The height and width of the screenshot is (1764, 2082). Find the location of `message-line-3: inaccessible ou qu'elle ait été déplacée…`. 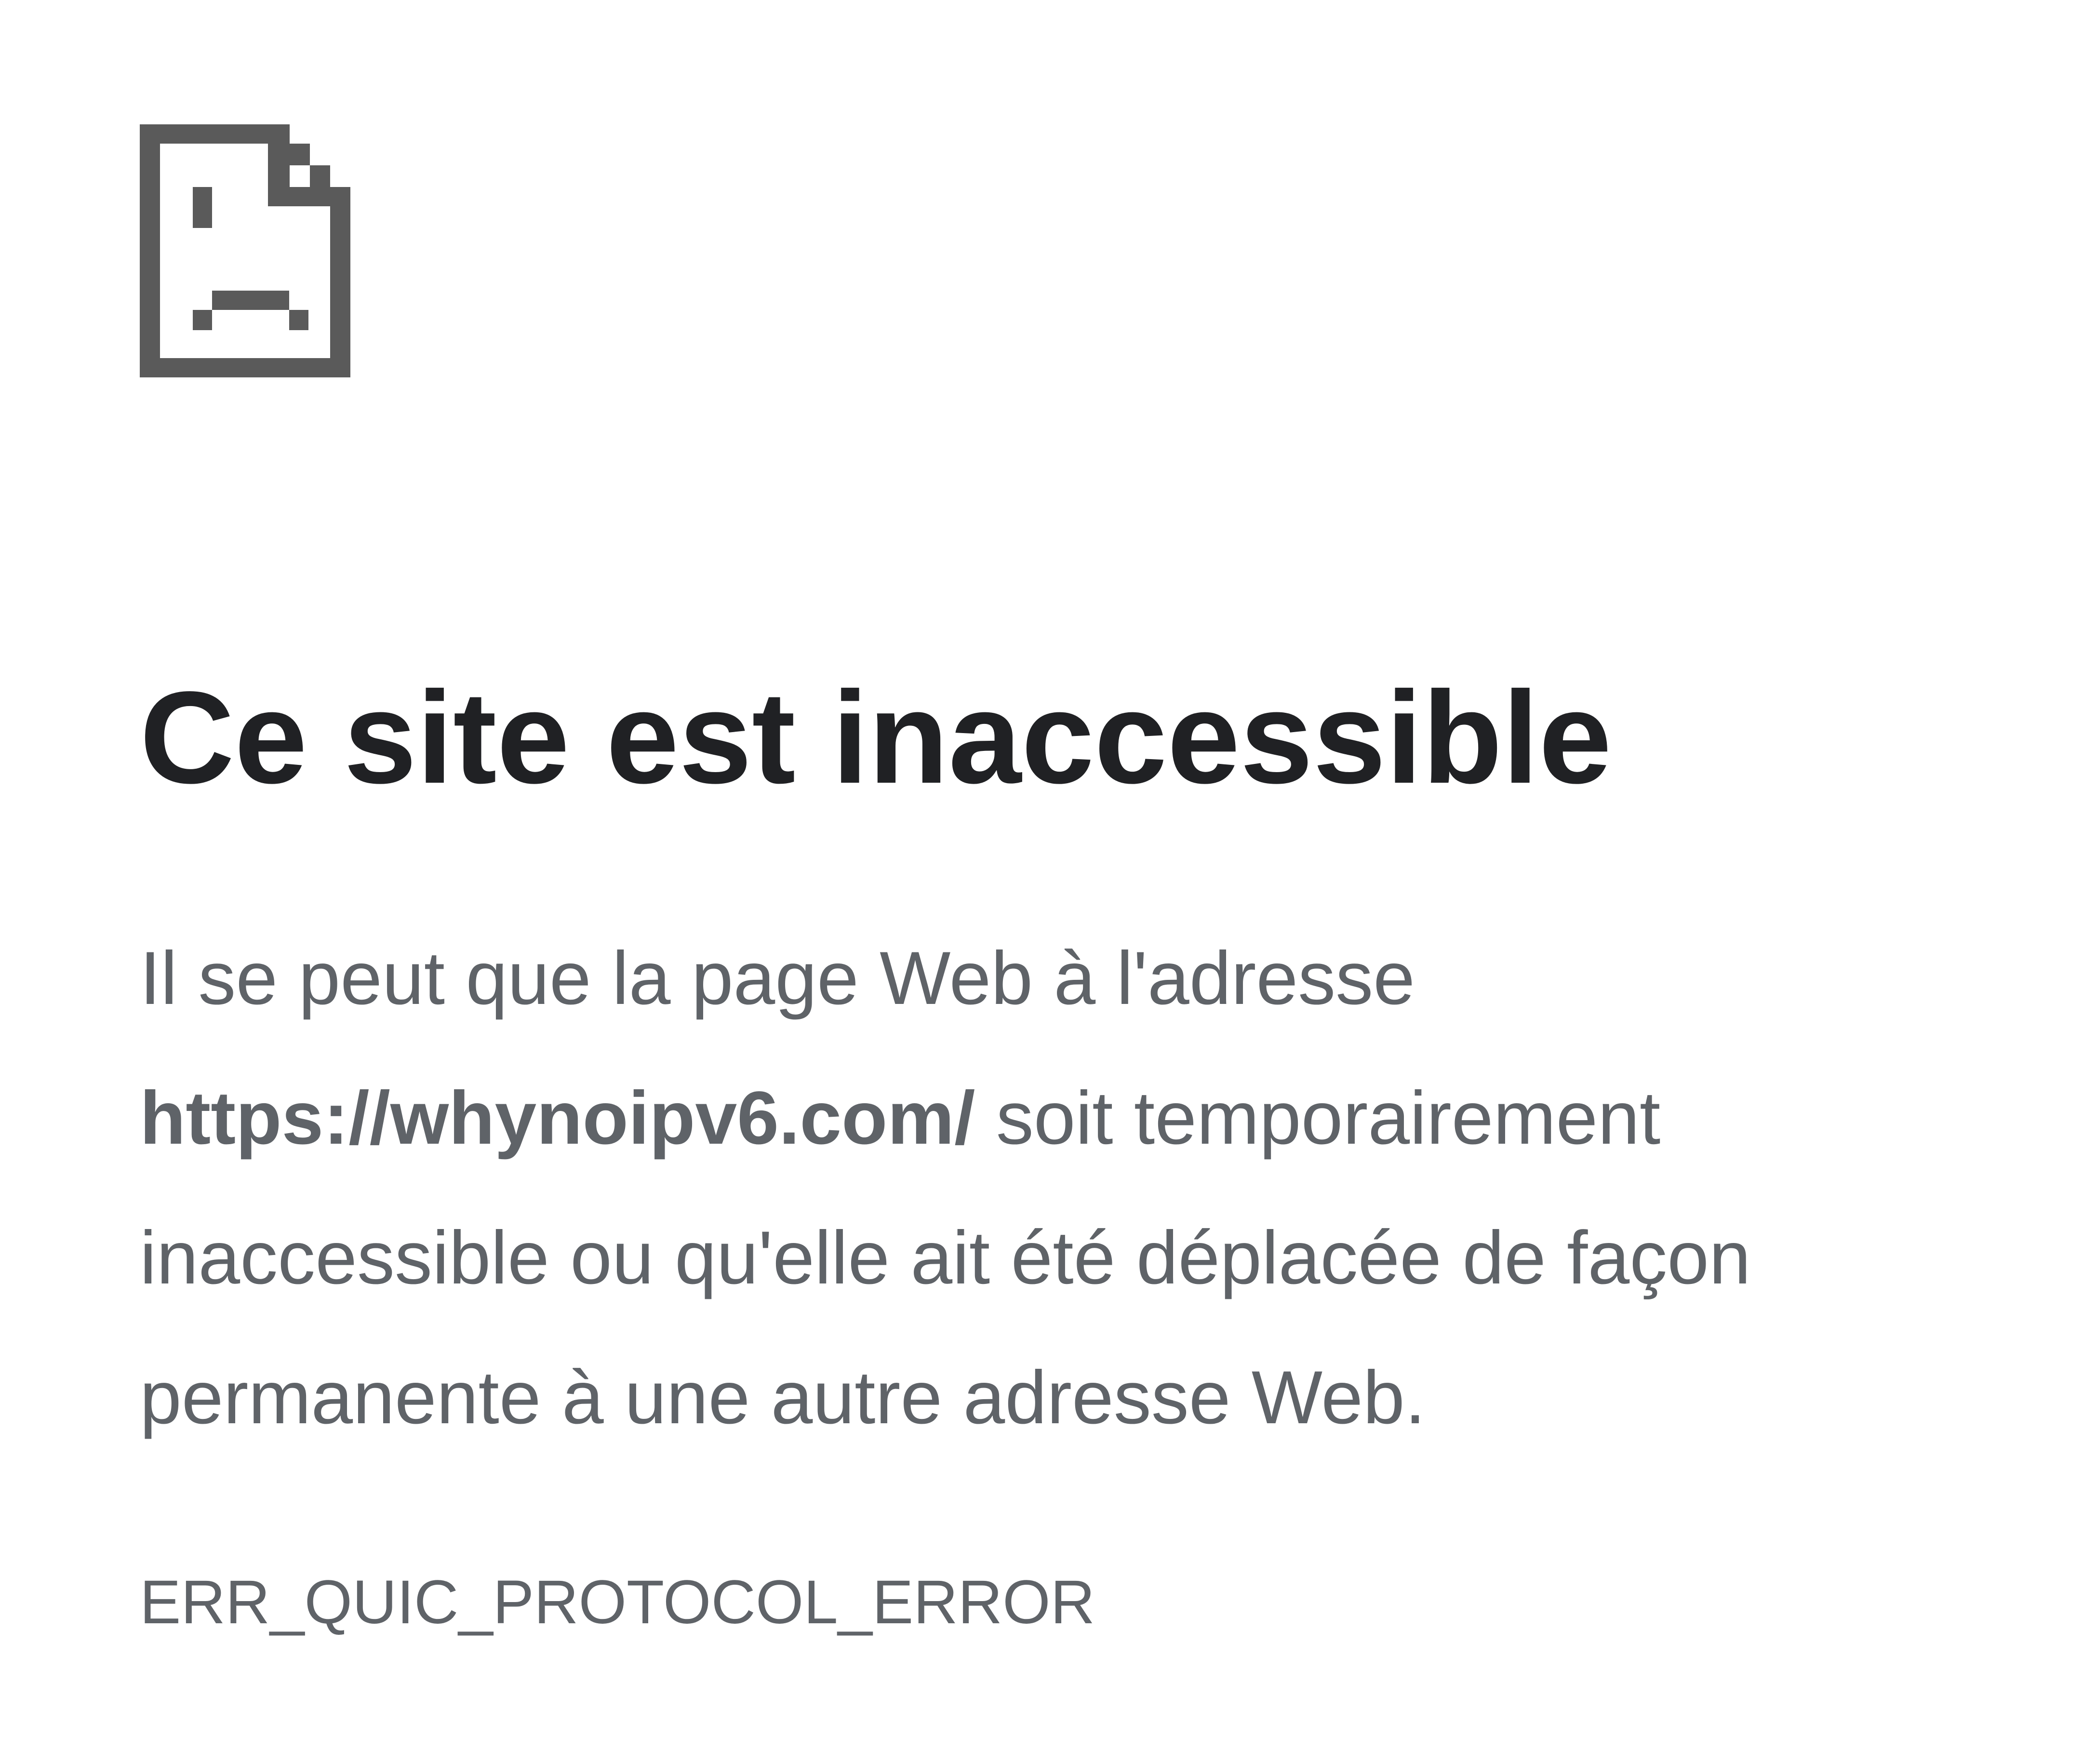

message-line-3: inaccessible ou qu'elle ait été déplacée… is located at coordinates (945, 1258).